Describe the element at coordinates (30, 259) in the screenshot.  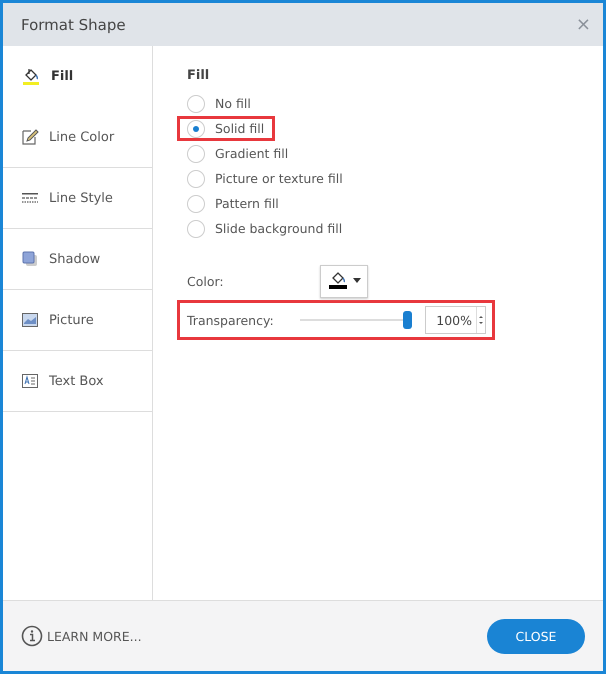
I see `shadow-icon` at that location.